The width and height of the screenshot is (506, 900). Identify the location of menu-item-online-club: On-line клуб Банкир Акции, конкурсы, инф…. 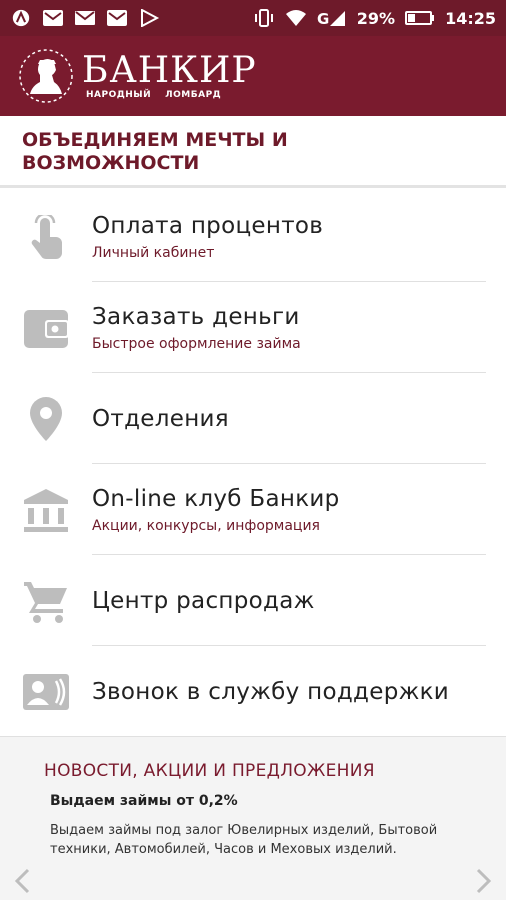
(253, 509).